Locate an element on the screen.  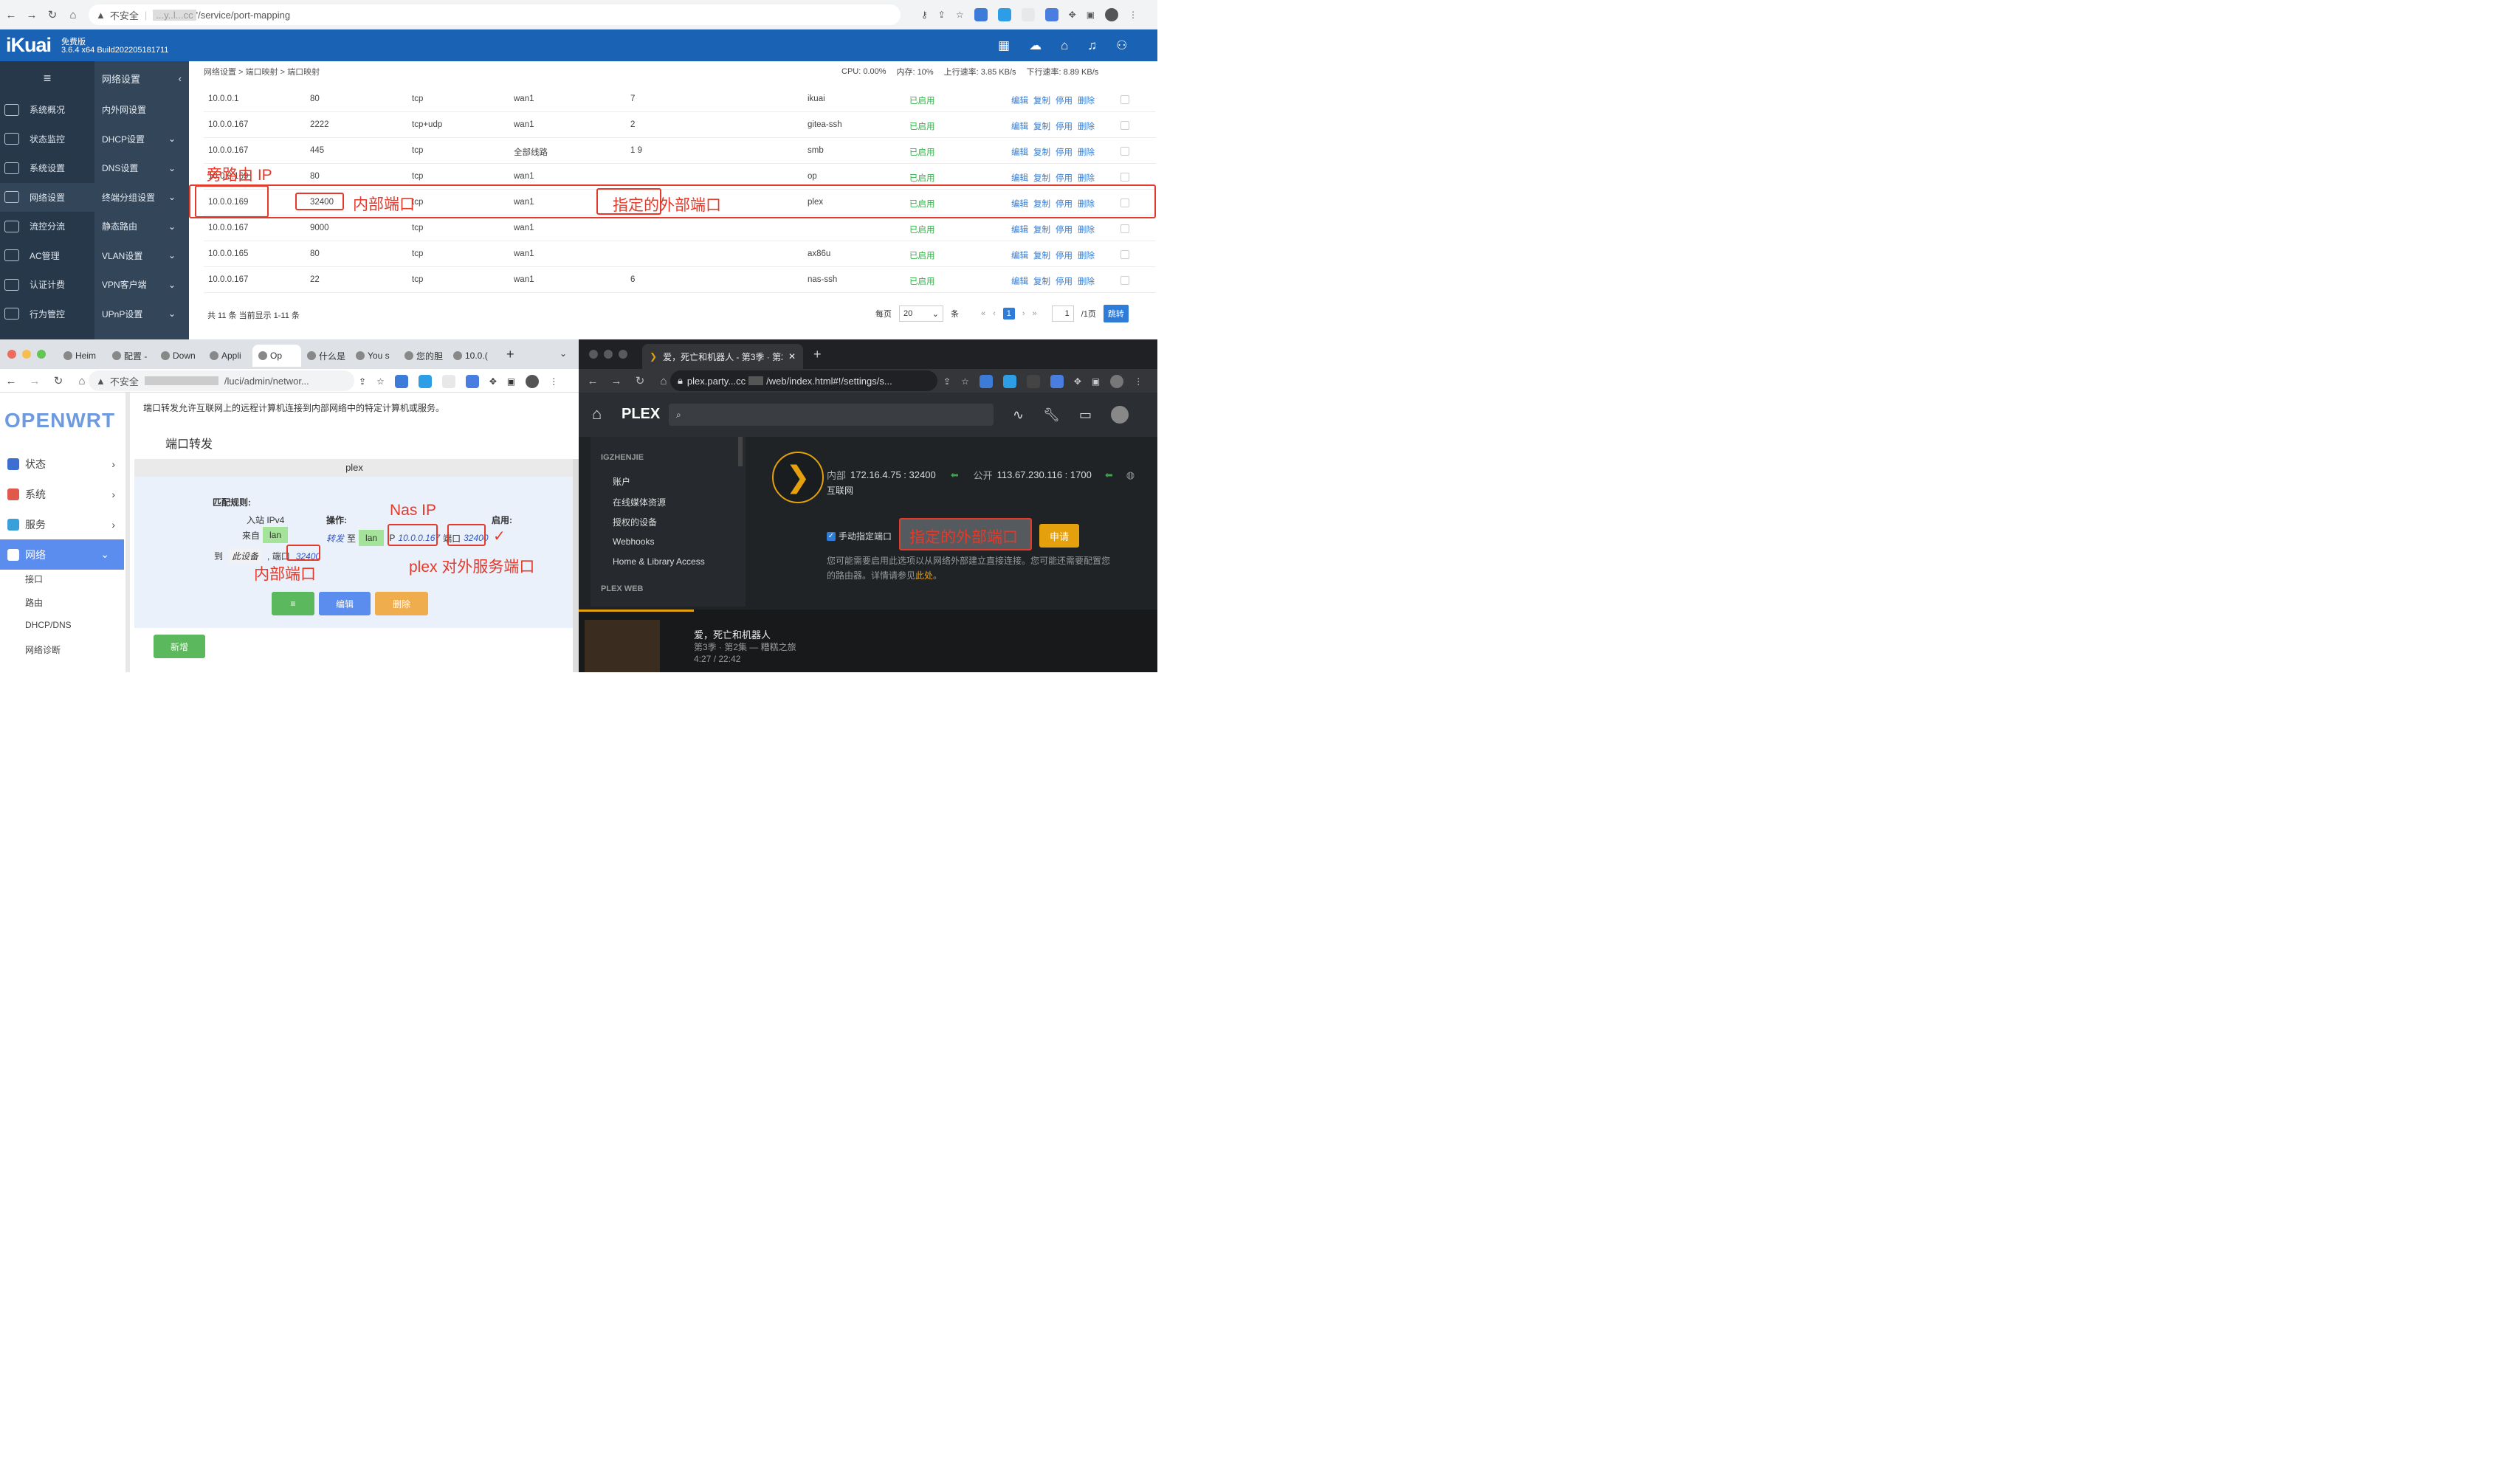
playback-progress is located at coordinates (637, 611).